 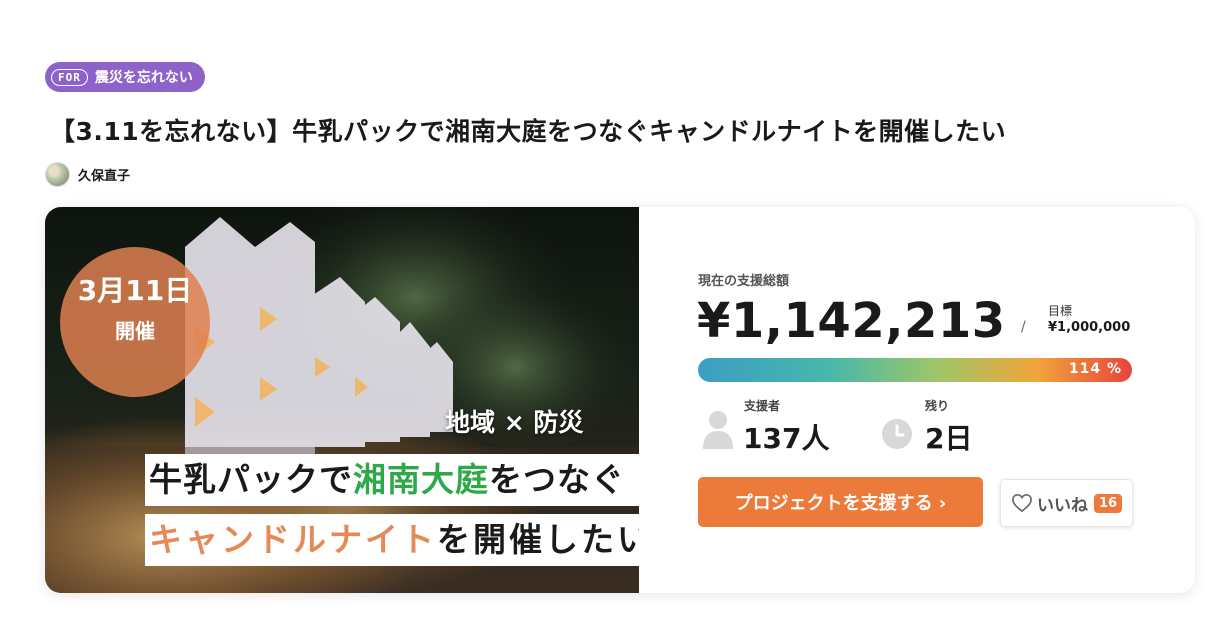 What do you see at coordinates (840, 502) in the screenshot?
I see `support-project-button: プロジェクトを支援する ›` at bounding box center [840, 502].